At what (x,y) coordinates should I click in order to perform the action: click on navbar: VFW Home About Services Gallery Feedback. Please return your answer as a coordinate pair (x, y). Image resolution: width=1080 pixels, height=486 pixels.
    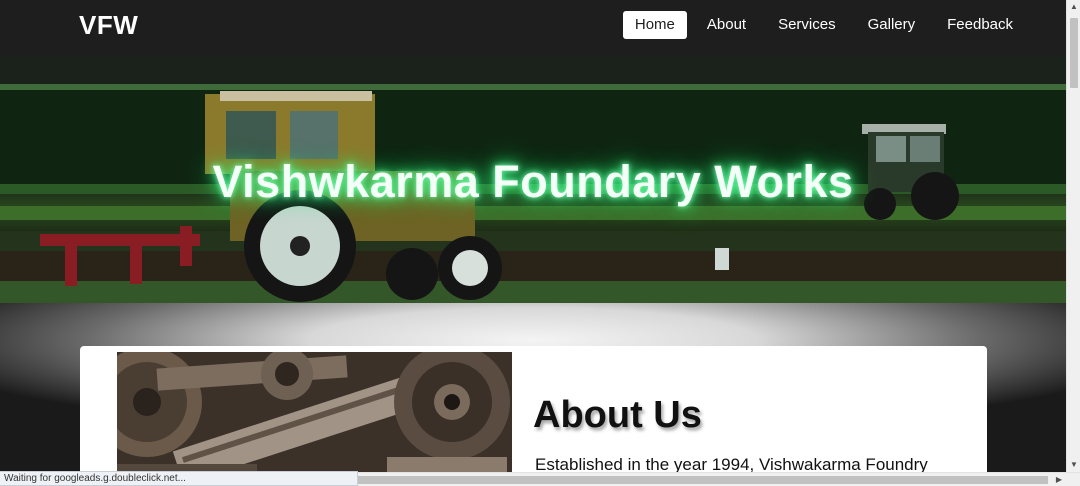
    Looking at the image, I should click on (533, 28).